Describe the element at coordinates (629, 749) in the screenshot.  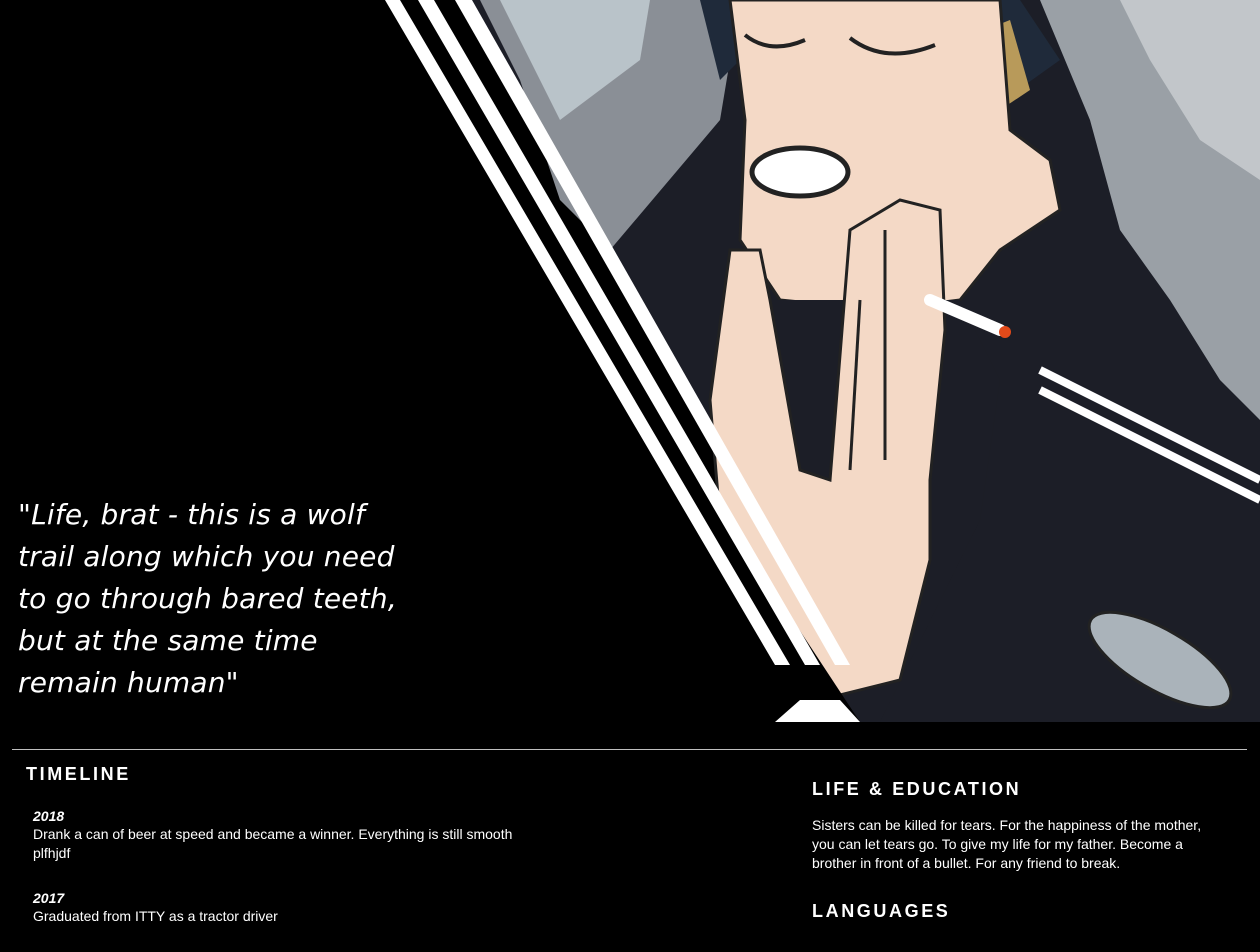
I see `section-divider` at that location.